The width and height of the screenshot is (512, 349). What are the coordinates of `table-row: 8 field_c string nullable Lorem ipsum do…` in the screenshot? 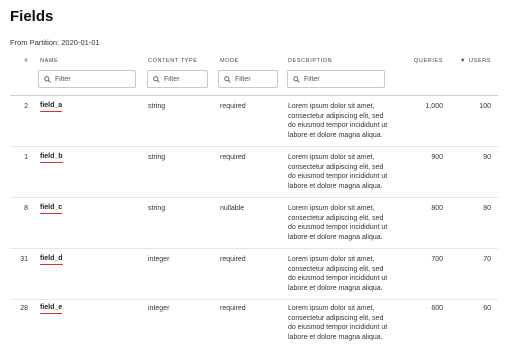 It's located at (254, 223).